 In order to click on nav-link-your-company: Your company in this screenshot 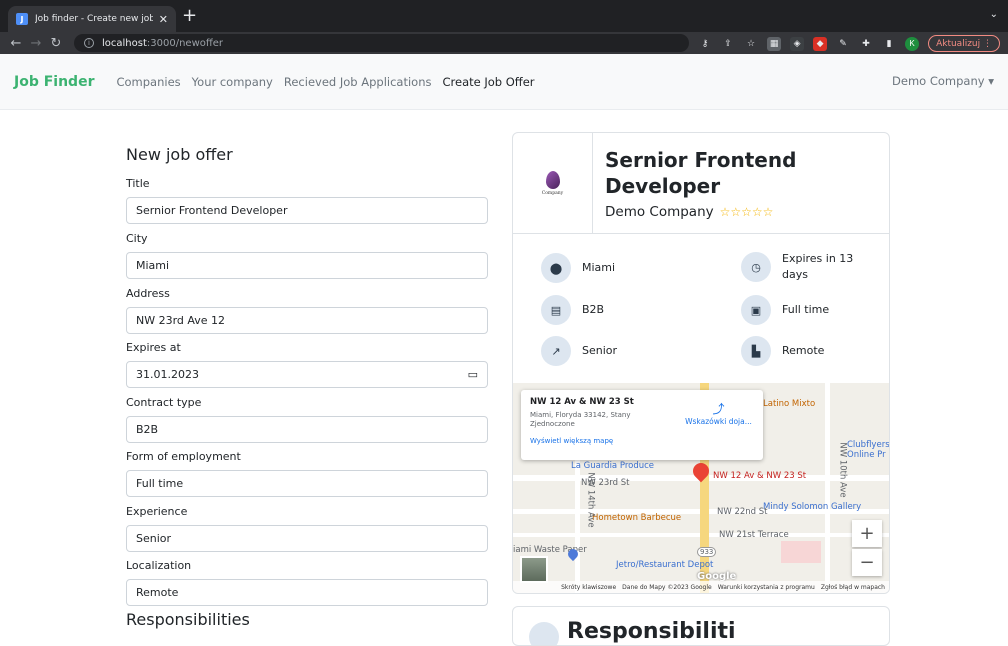, I will do `click(232, 82)`.